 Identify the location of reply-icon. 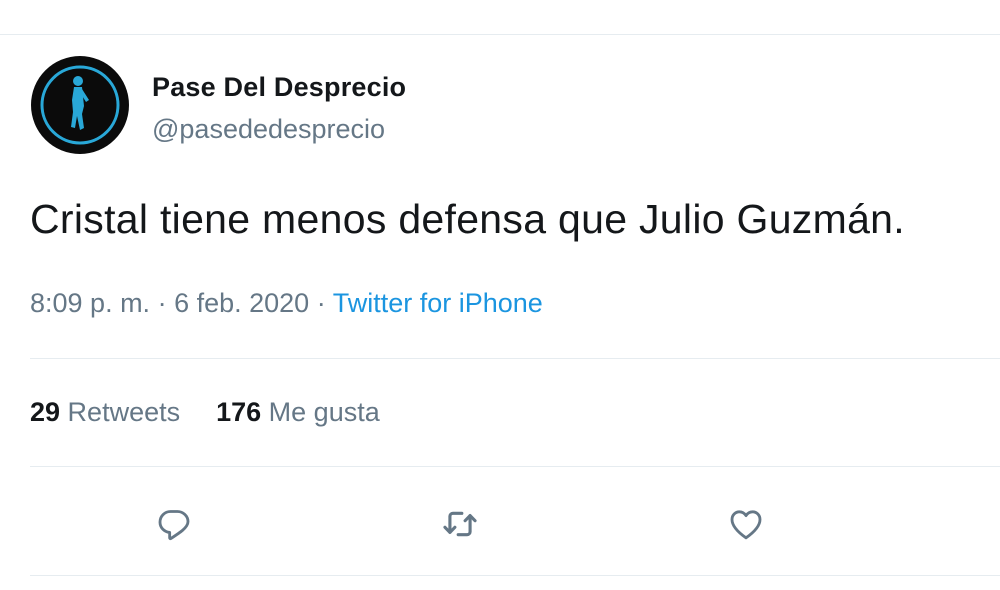
(174, 525).